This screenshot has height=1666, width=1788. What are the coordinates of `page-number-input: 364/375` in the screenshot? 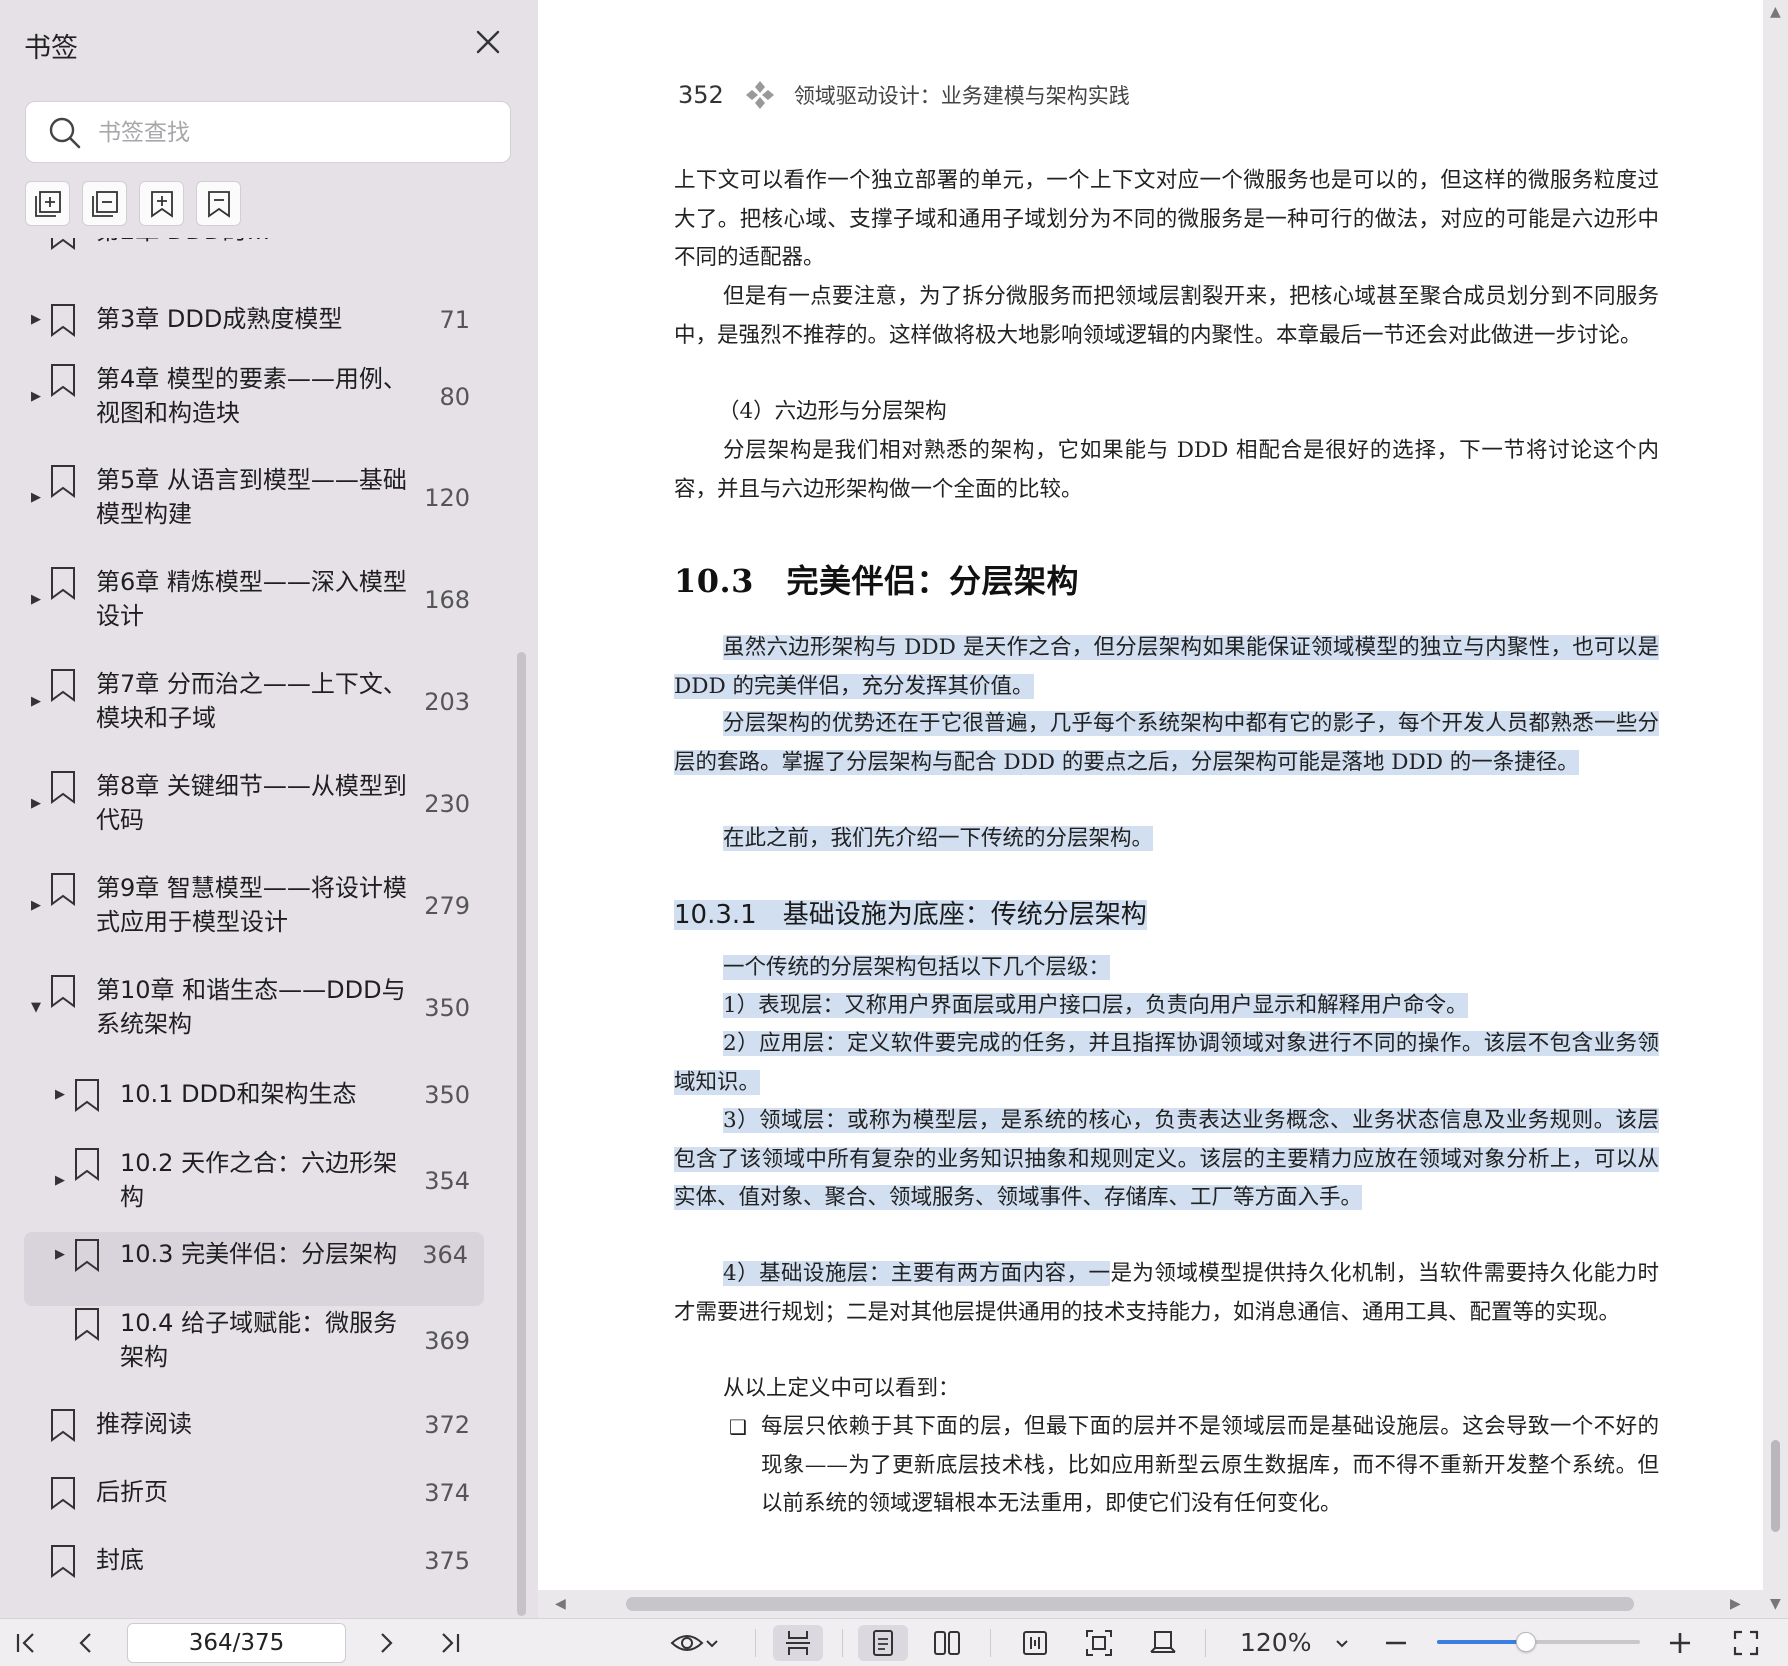 It's located at (236, 1643).